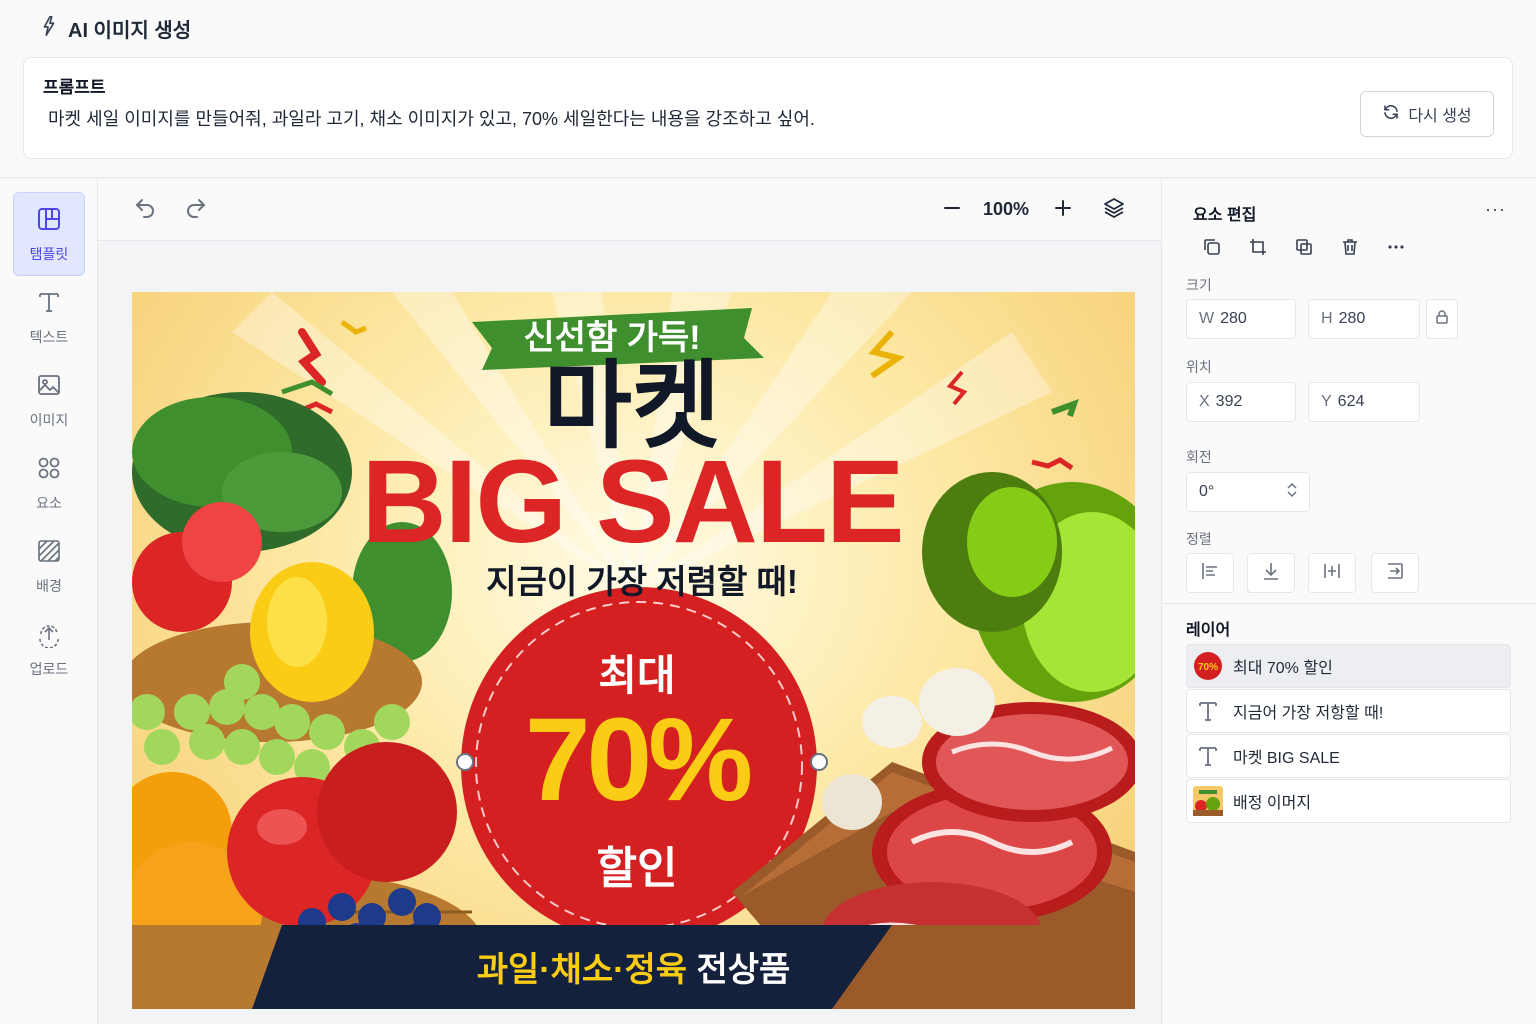  I want to click on height-field: H 280, so click(1364, 319).